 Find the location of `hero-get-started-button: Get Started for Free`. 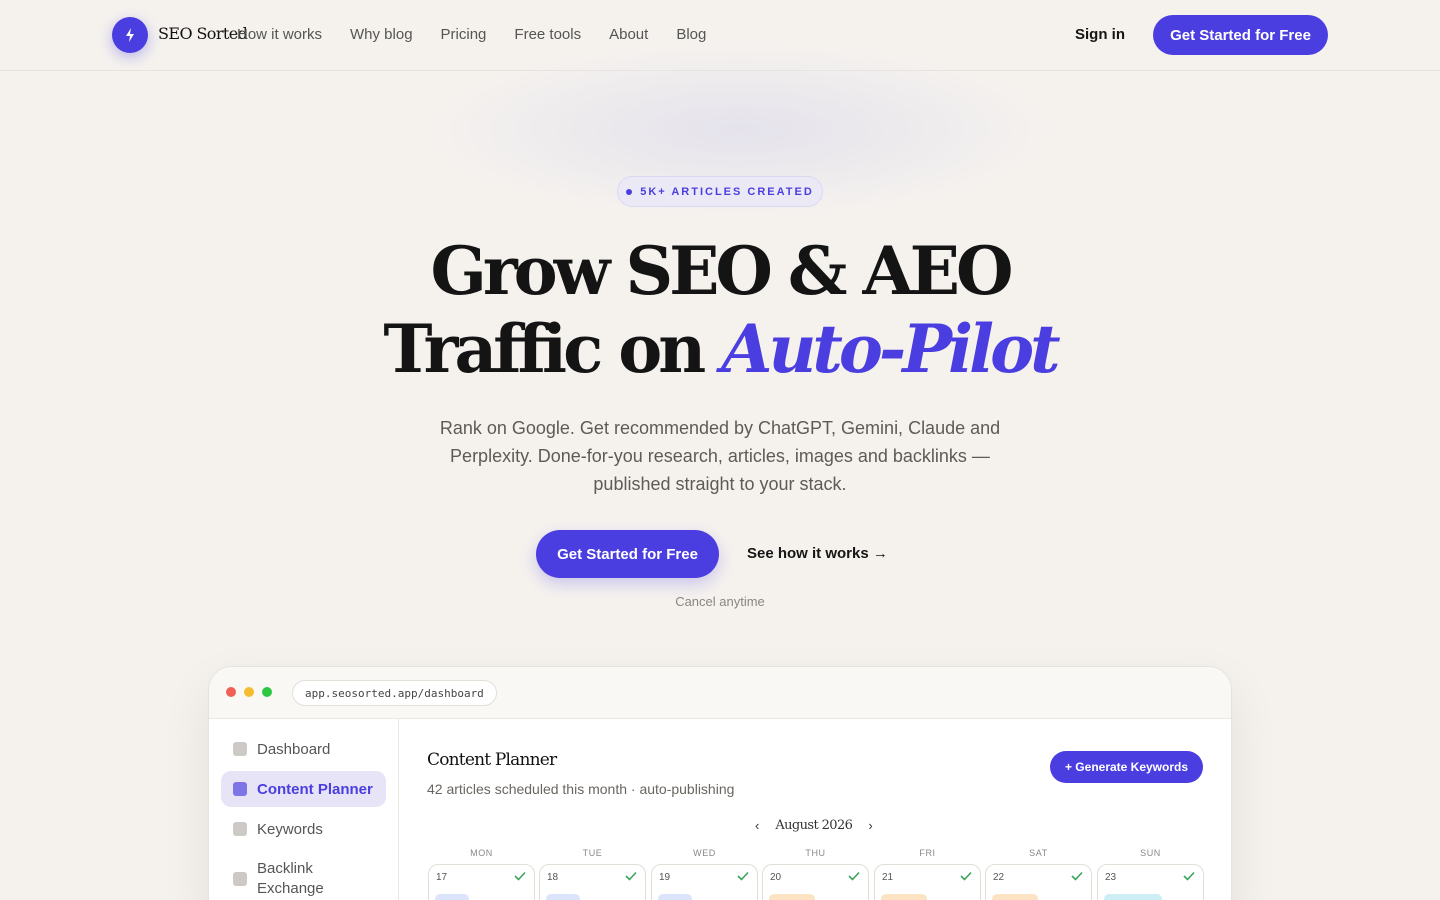

hero-get-started-button: Get Started for Free is located at coordinates (627, 554).